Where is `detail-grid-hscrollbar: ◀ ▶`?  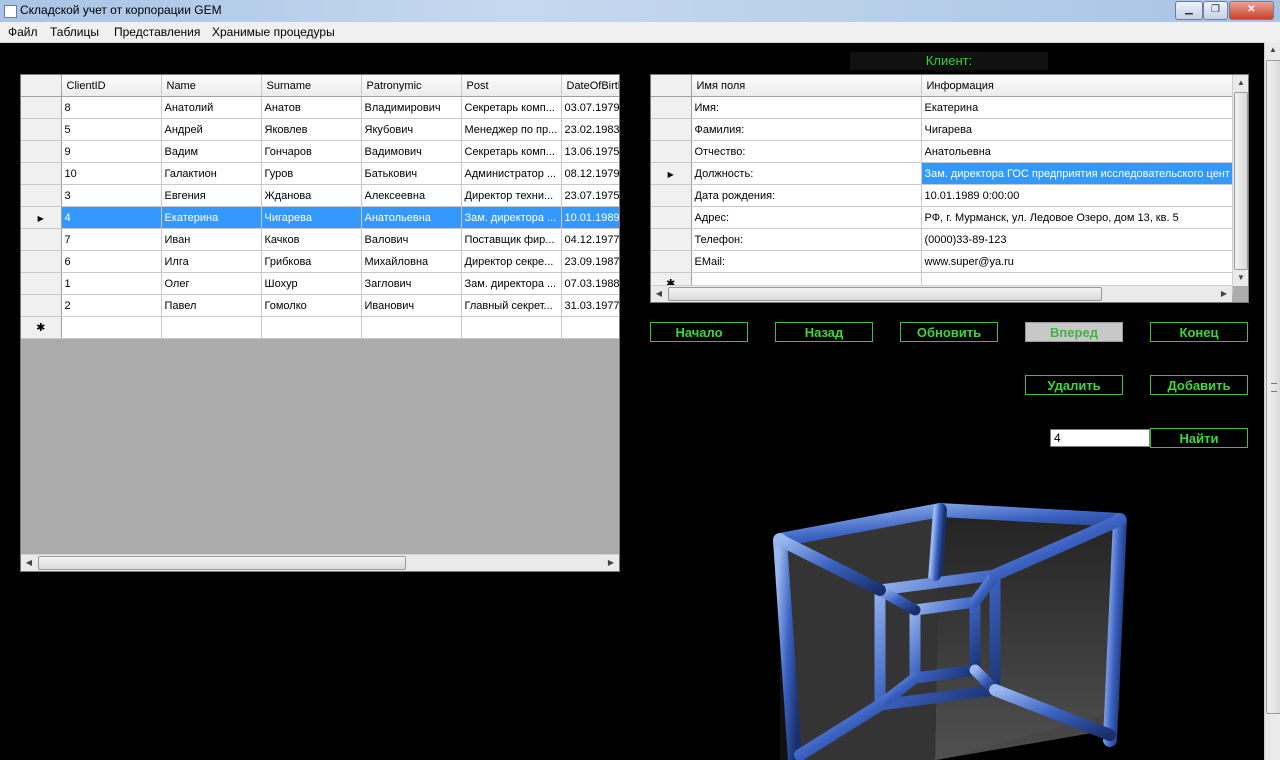
detail-grid-hscrollbar: ◀ ▶ is located at coordinates (941, 293).